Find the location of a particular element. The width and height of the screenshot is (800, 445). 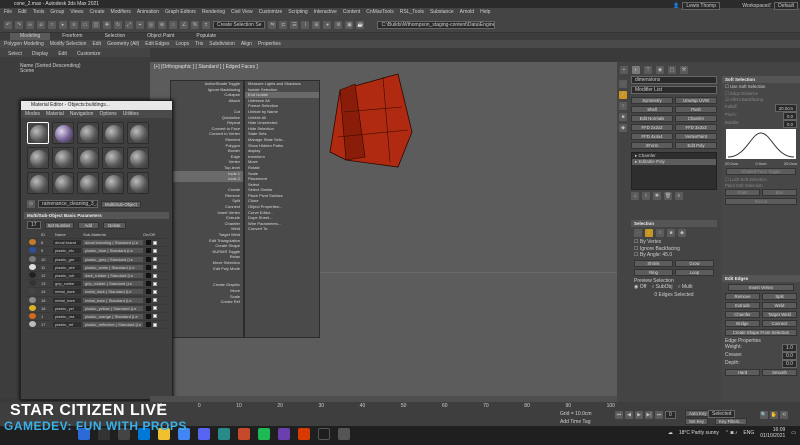

mirror-icon: ⇋ is located at coordinates (272, 24).